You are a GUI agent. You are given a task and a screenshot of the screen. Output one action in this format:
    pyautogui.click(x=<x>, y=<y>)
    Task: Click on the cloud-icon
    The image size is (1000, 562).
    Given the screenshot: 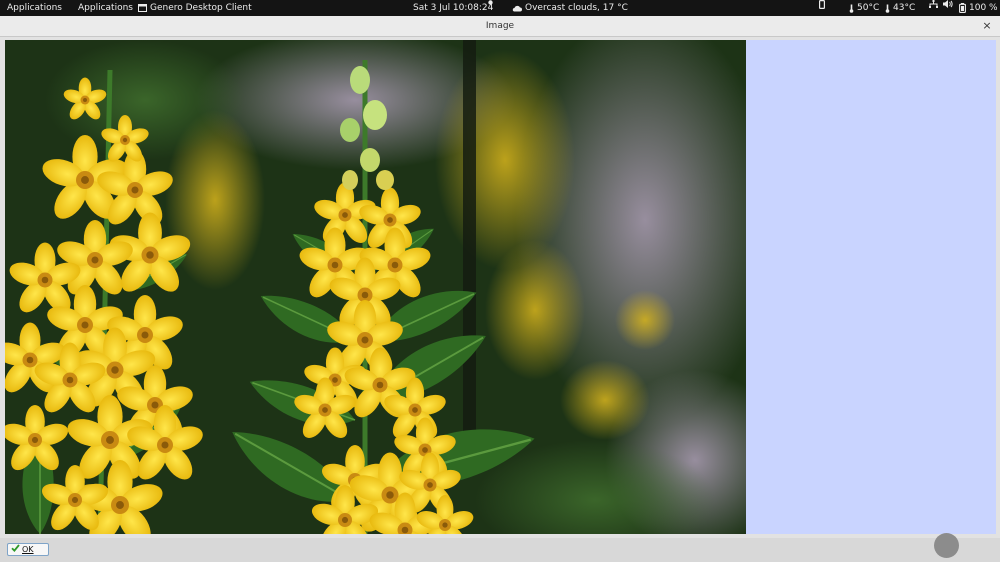 What is the action you would take?
    pyautogui.click(x=517, y=8)
    